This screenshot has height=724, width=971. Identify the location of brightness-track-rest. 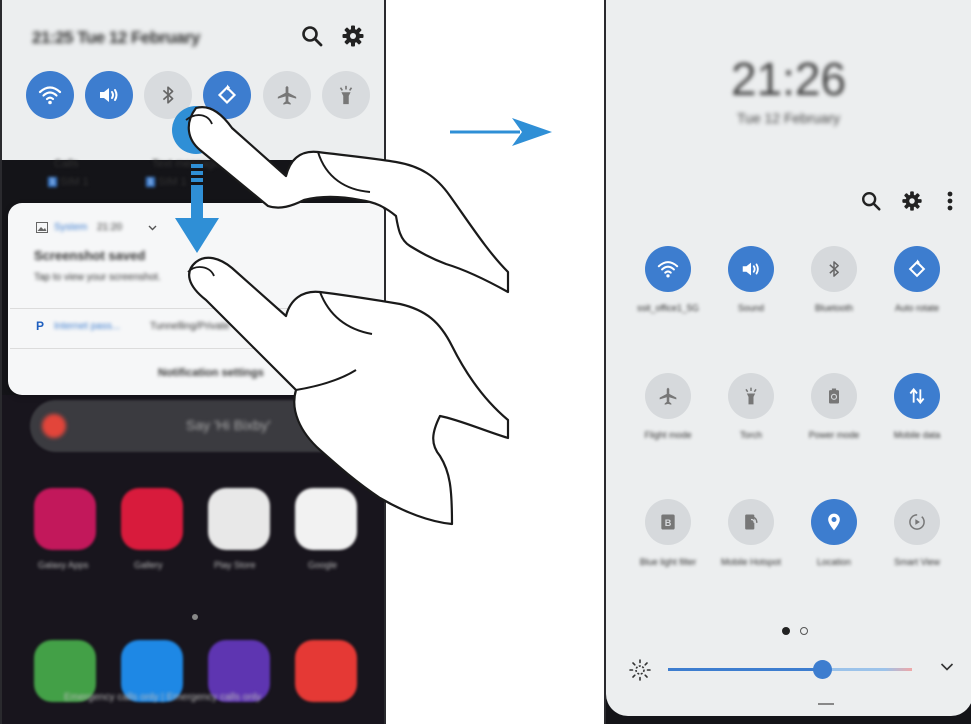
(867, 669).